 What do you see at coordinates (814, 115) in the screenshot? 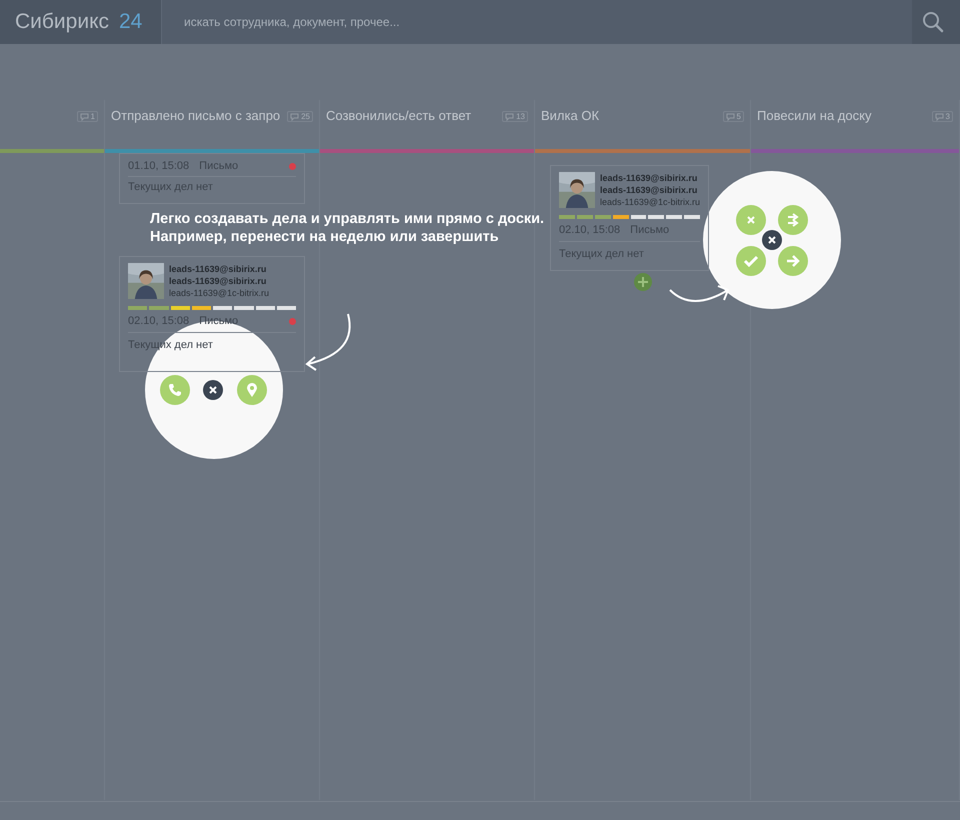
I see `column-title: Повесили на доску` at bounding box center [814, 115].